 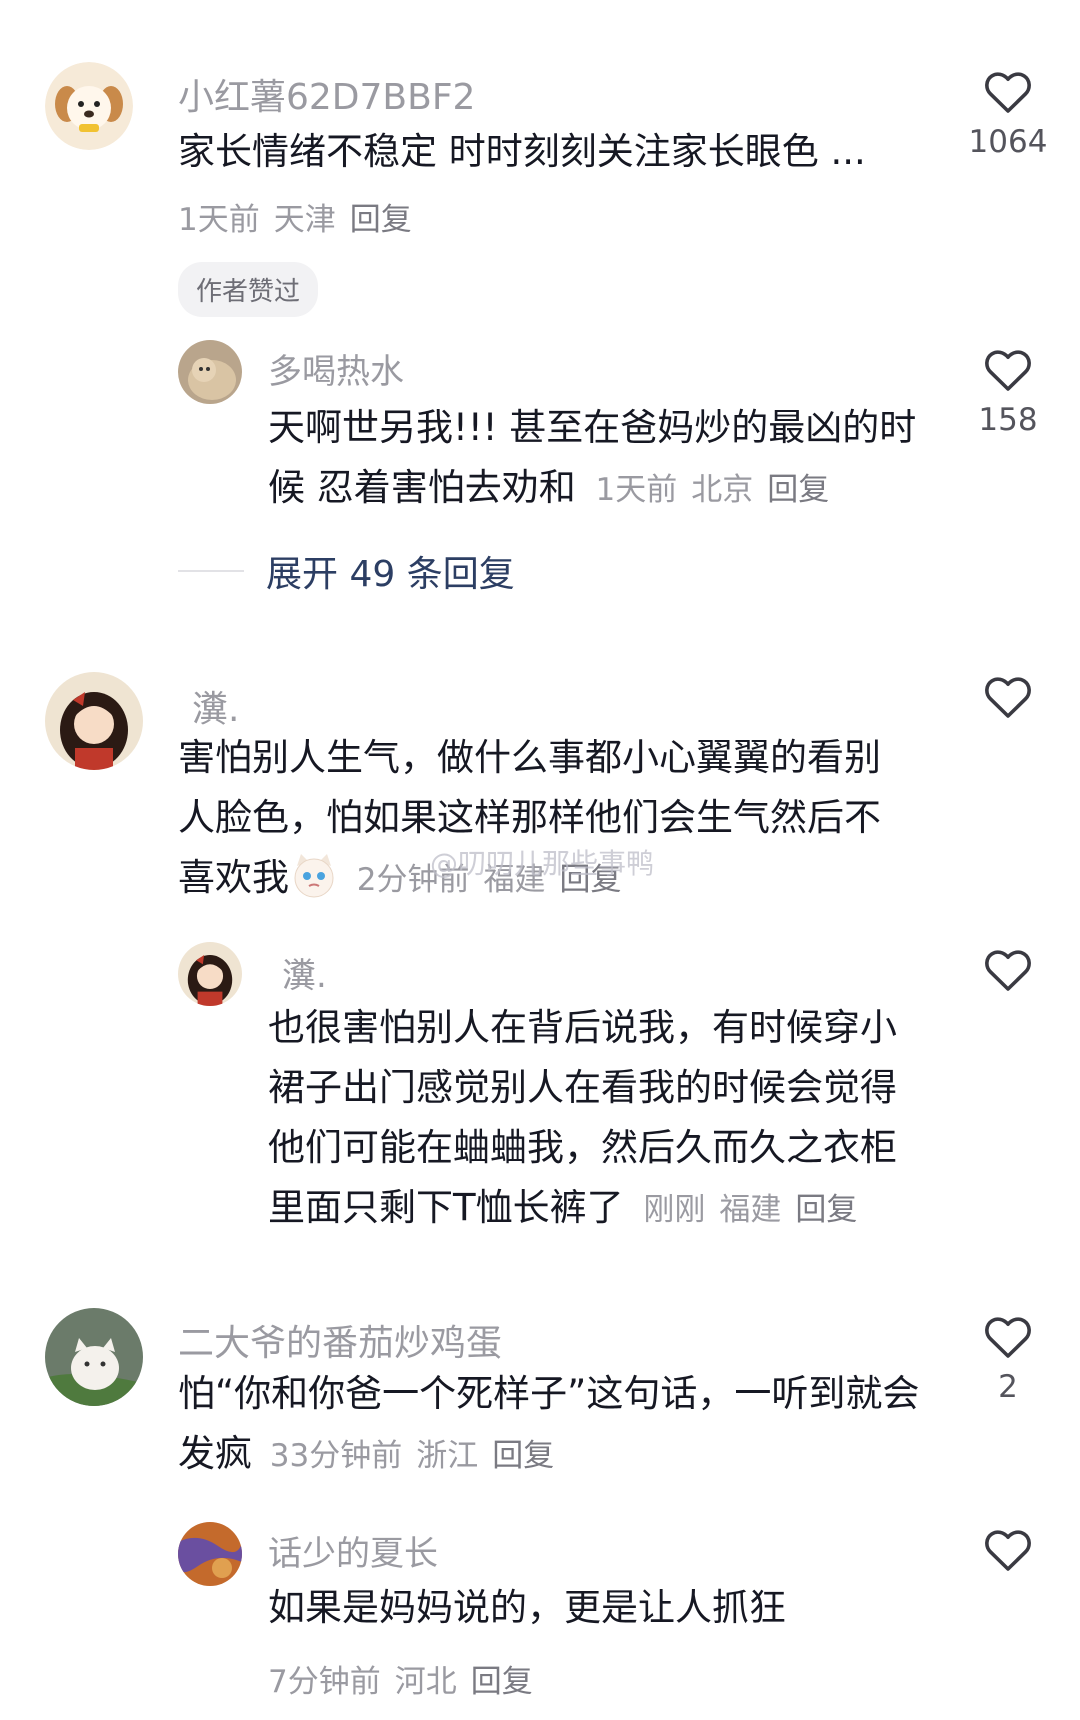 I want to click on expand-replies-label: 展开 49 条回复, so click(x=390, y=574).